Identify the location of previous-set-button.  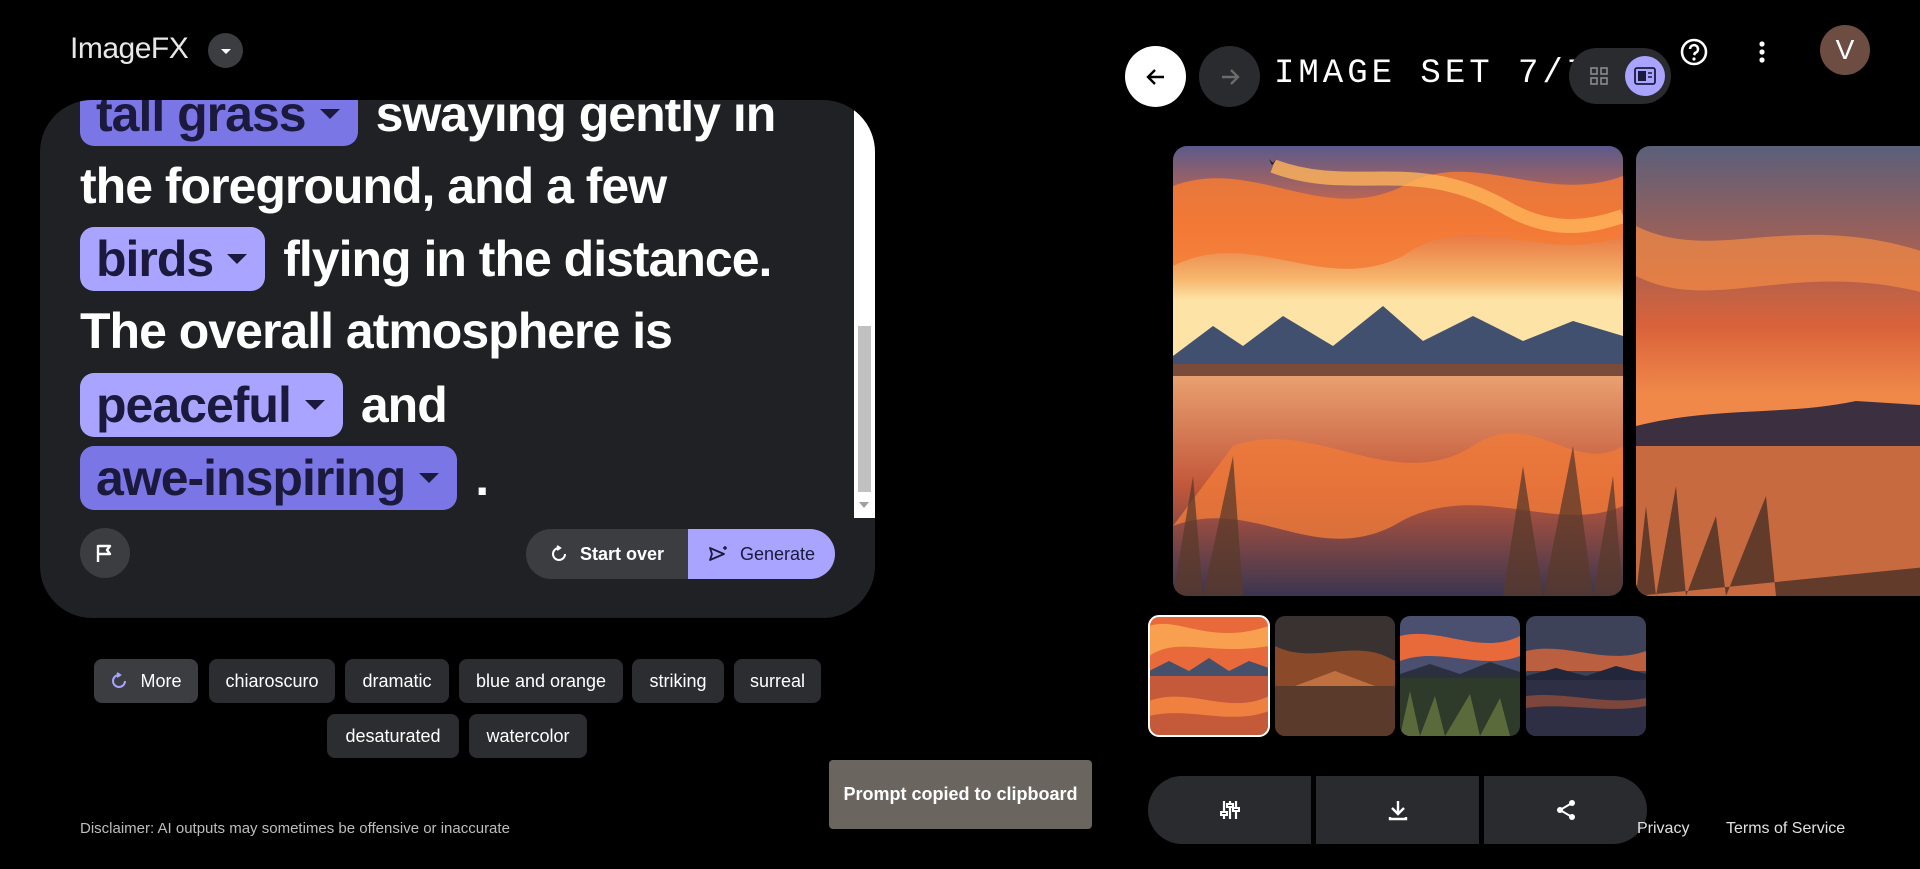
(1155, 76).